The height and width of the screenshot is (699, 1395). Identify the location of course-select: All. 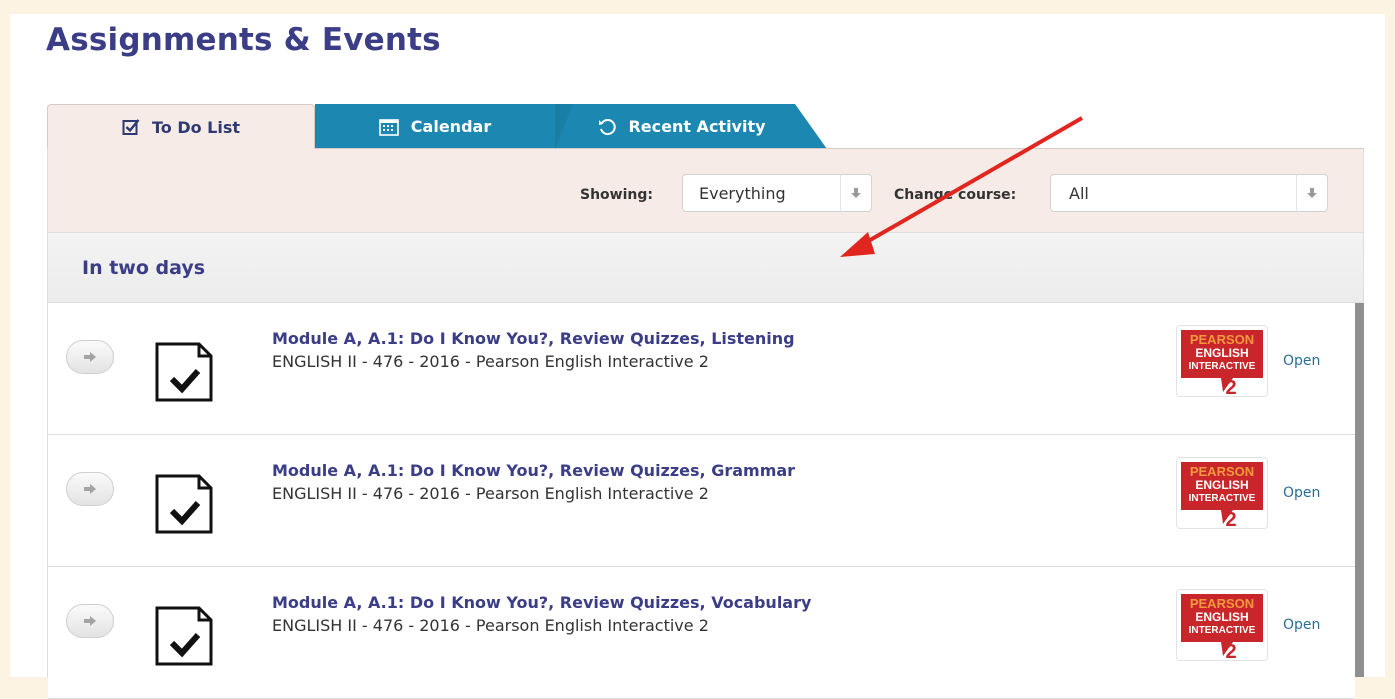
(1189, 193).